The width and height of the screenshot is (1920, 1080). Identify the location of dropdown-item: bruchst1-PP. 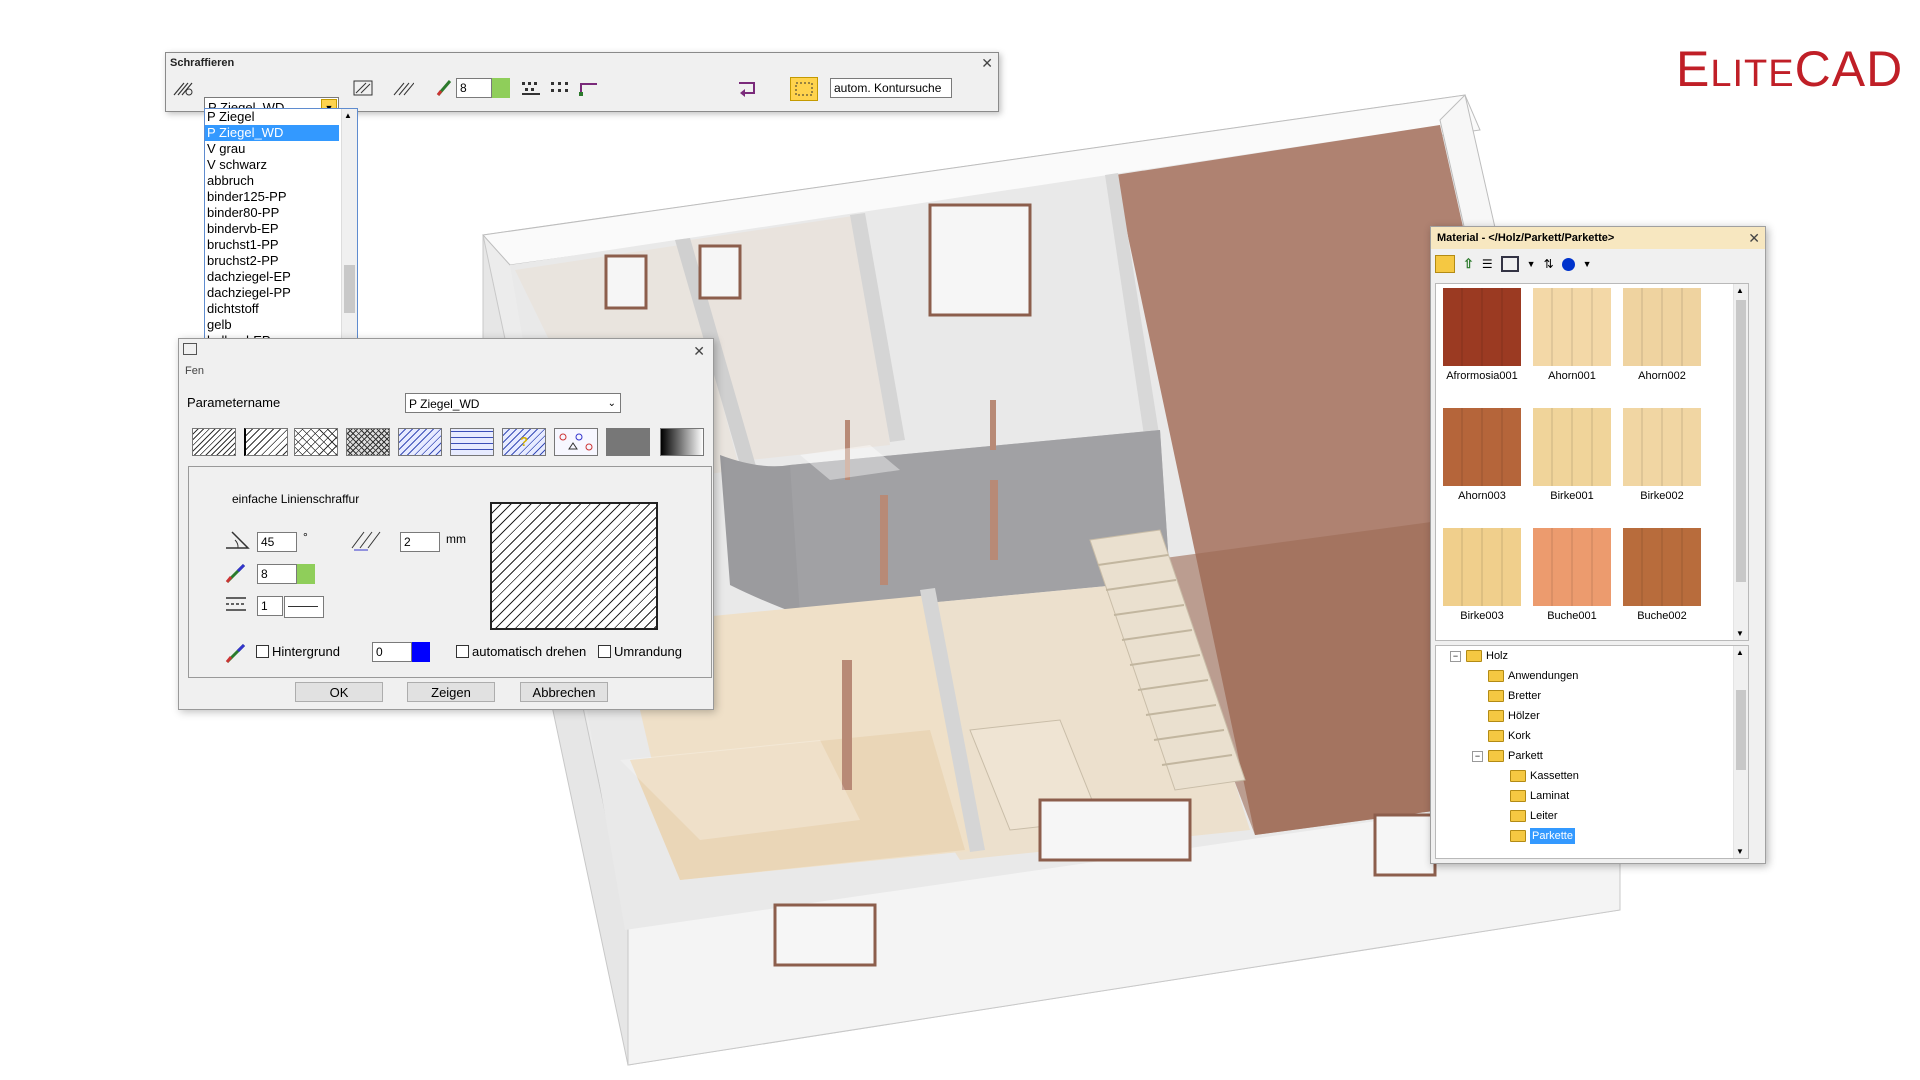
(272, 245).